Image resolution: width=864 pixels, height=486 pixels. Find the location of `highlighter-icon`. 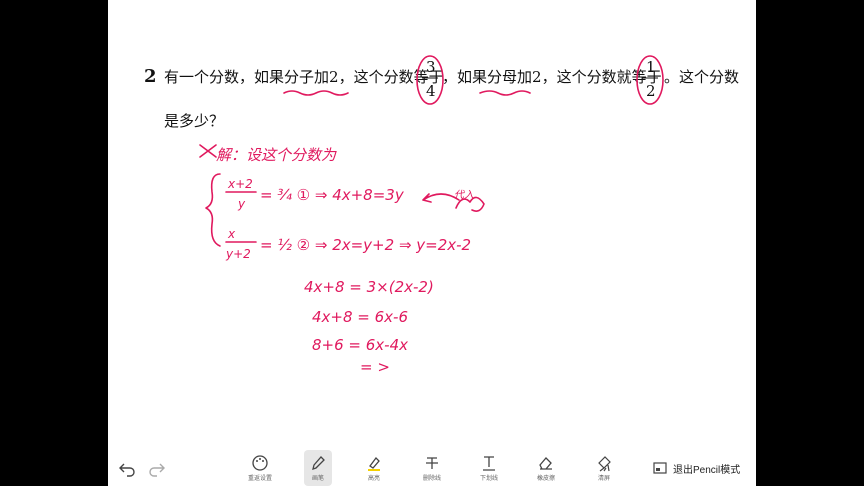

highlighter-icon is located at coordinates (374, 464).